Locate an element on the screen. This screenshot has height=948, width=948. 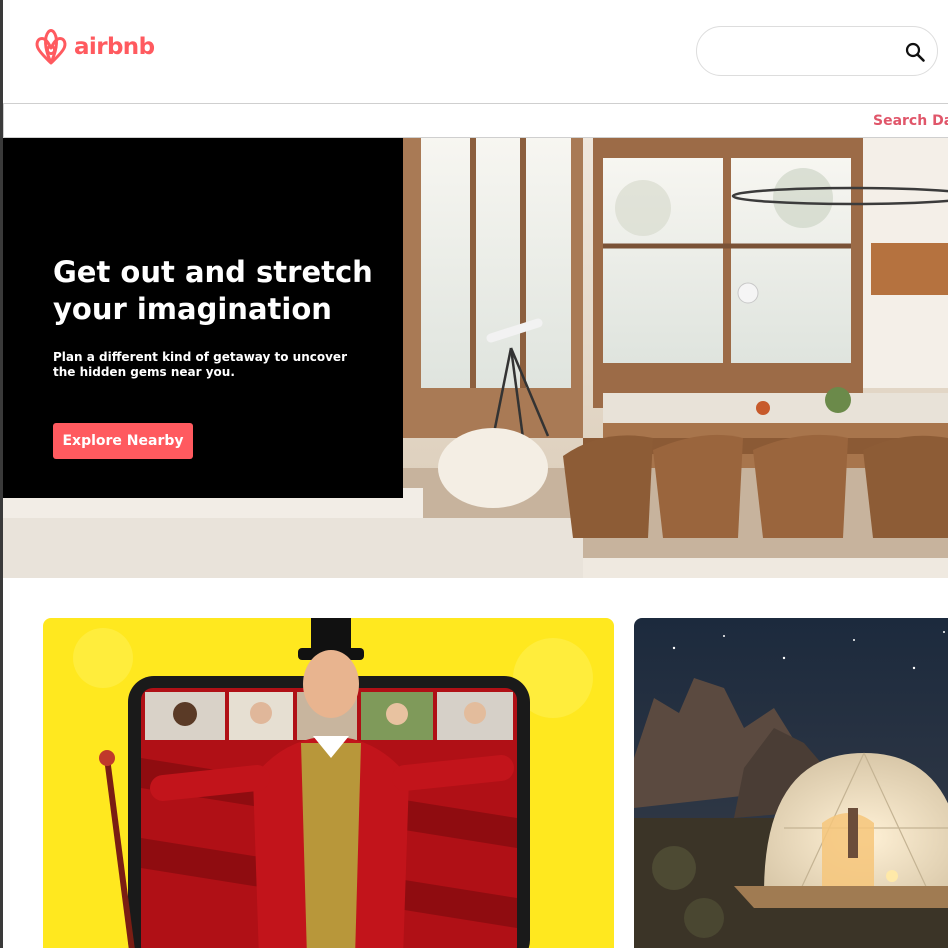
search-input is located at coordinates (802, 52).